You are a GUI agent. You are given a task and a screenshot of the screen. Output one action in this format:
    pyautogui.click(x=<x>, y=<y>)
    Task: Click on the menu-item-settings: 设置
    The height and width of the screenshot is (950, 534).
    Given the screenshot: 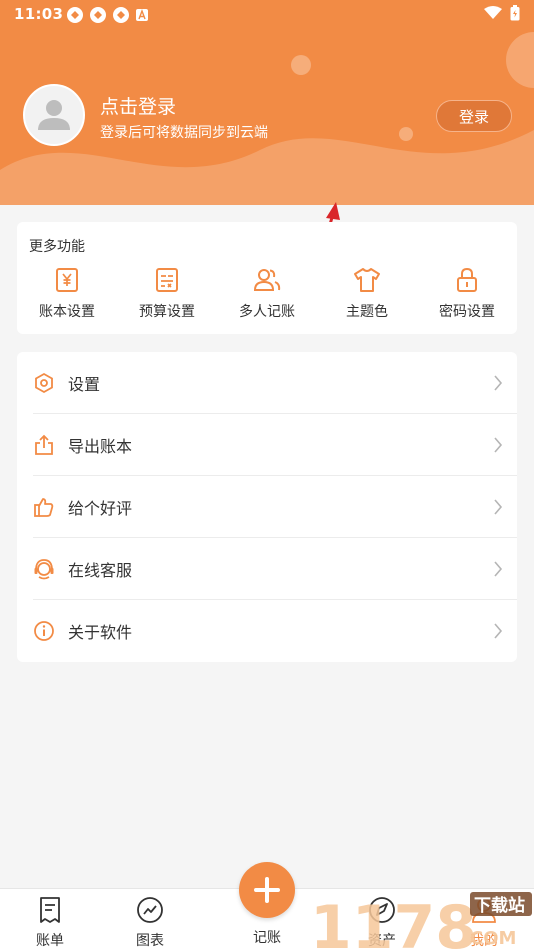 What is the action you would take?
    pyautogui.click(x=275, y=383)
    